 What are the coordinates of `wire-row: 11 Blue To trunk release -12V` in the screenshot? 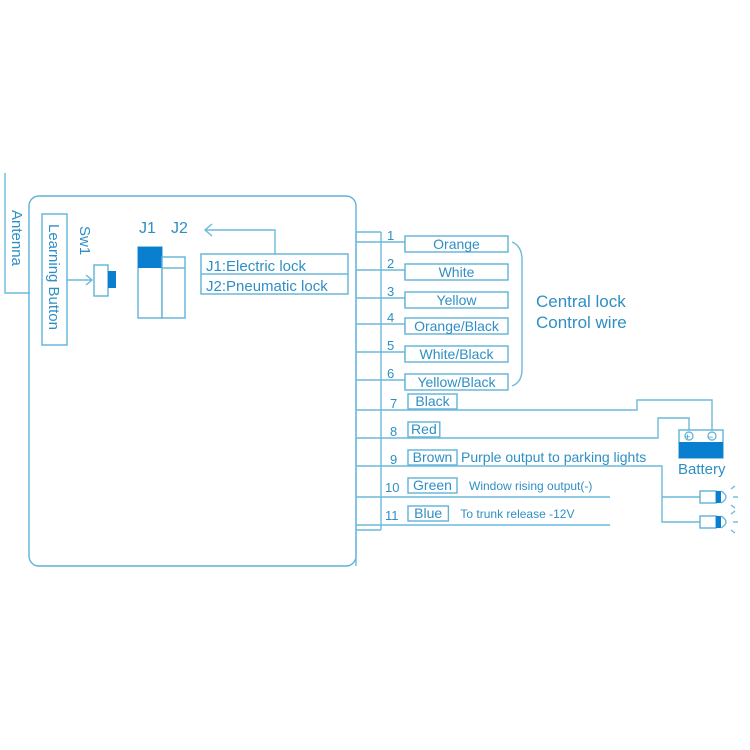 It's located at (483, 515).